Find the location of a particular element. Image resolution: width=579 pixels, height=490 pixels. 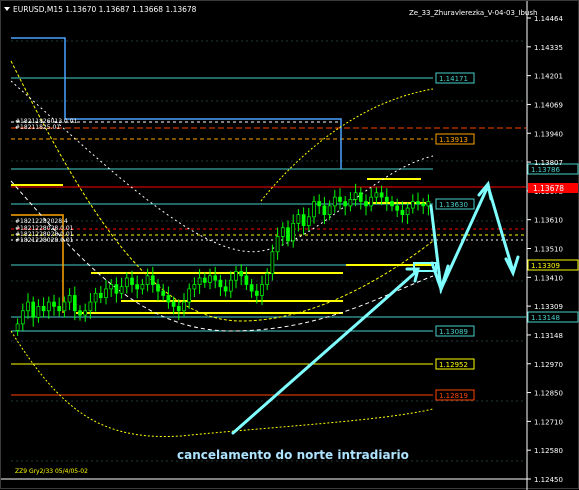

note-mid-left-4: #1821228028.0.01 is located at coordinates (44, 240).